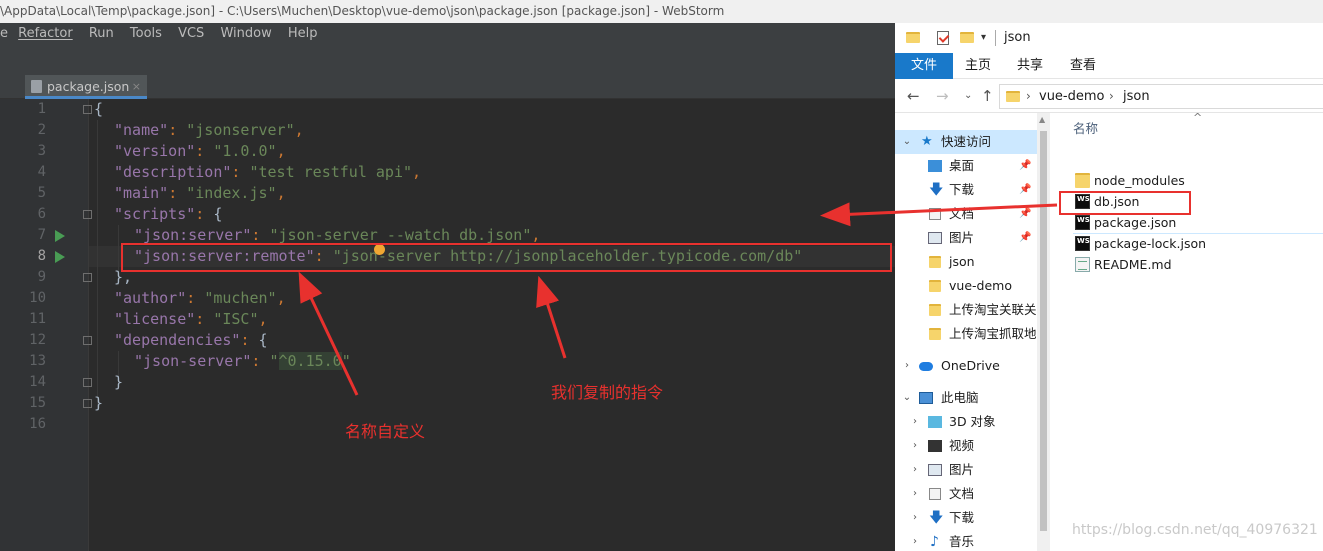  What do you see at coordinates (962, 517) in the screenshot?
I see `nav-label: 下载` at bounding box center [962, 517].